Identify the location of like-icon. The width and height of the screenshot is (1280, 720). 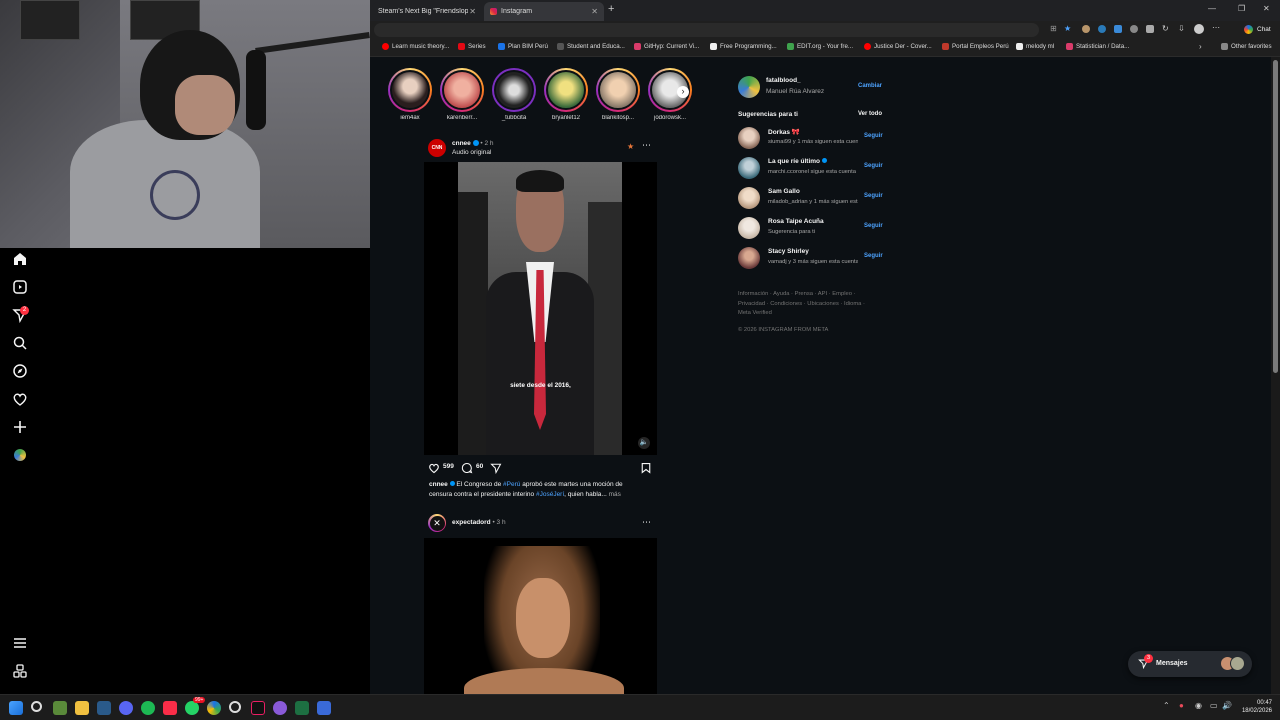
(434, 467).